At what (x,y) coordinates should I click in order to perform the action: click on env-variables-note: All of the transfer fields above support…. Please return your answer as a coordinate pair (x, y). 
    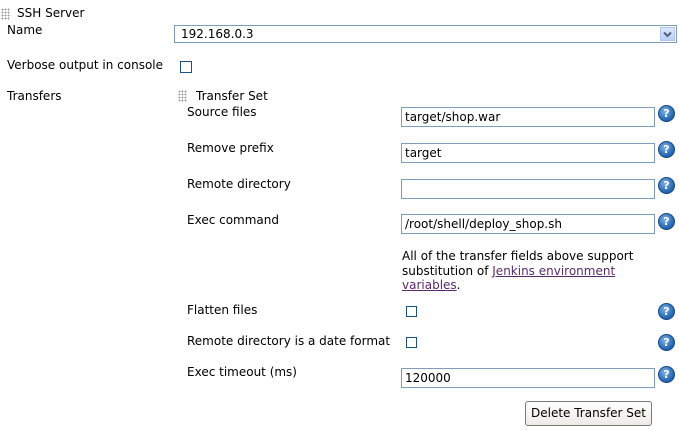
    Looking at the image, I should click on (527, 271).